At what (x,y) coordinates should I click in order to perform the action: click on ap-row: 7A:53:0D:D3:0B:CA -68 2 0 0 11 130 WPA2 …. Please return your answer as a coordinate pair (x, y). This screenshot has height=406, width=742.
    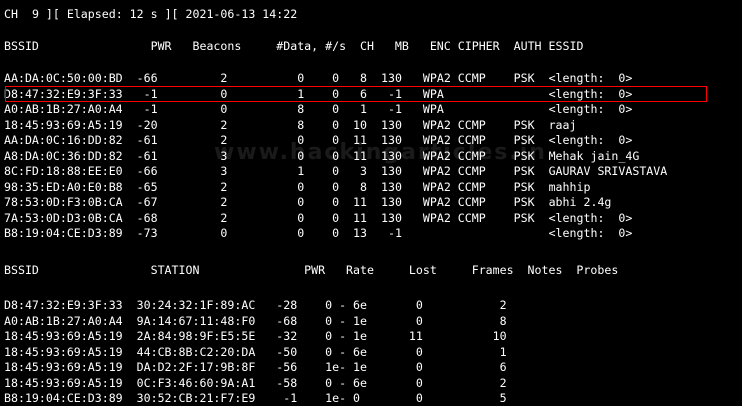
    Looking at the image, I should click on (318, 218).